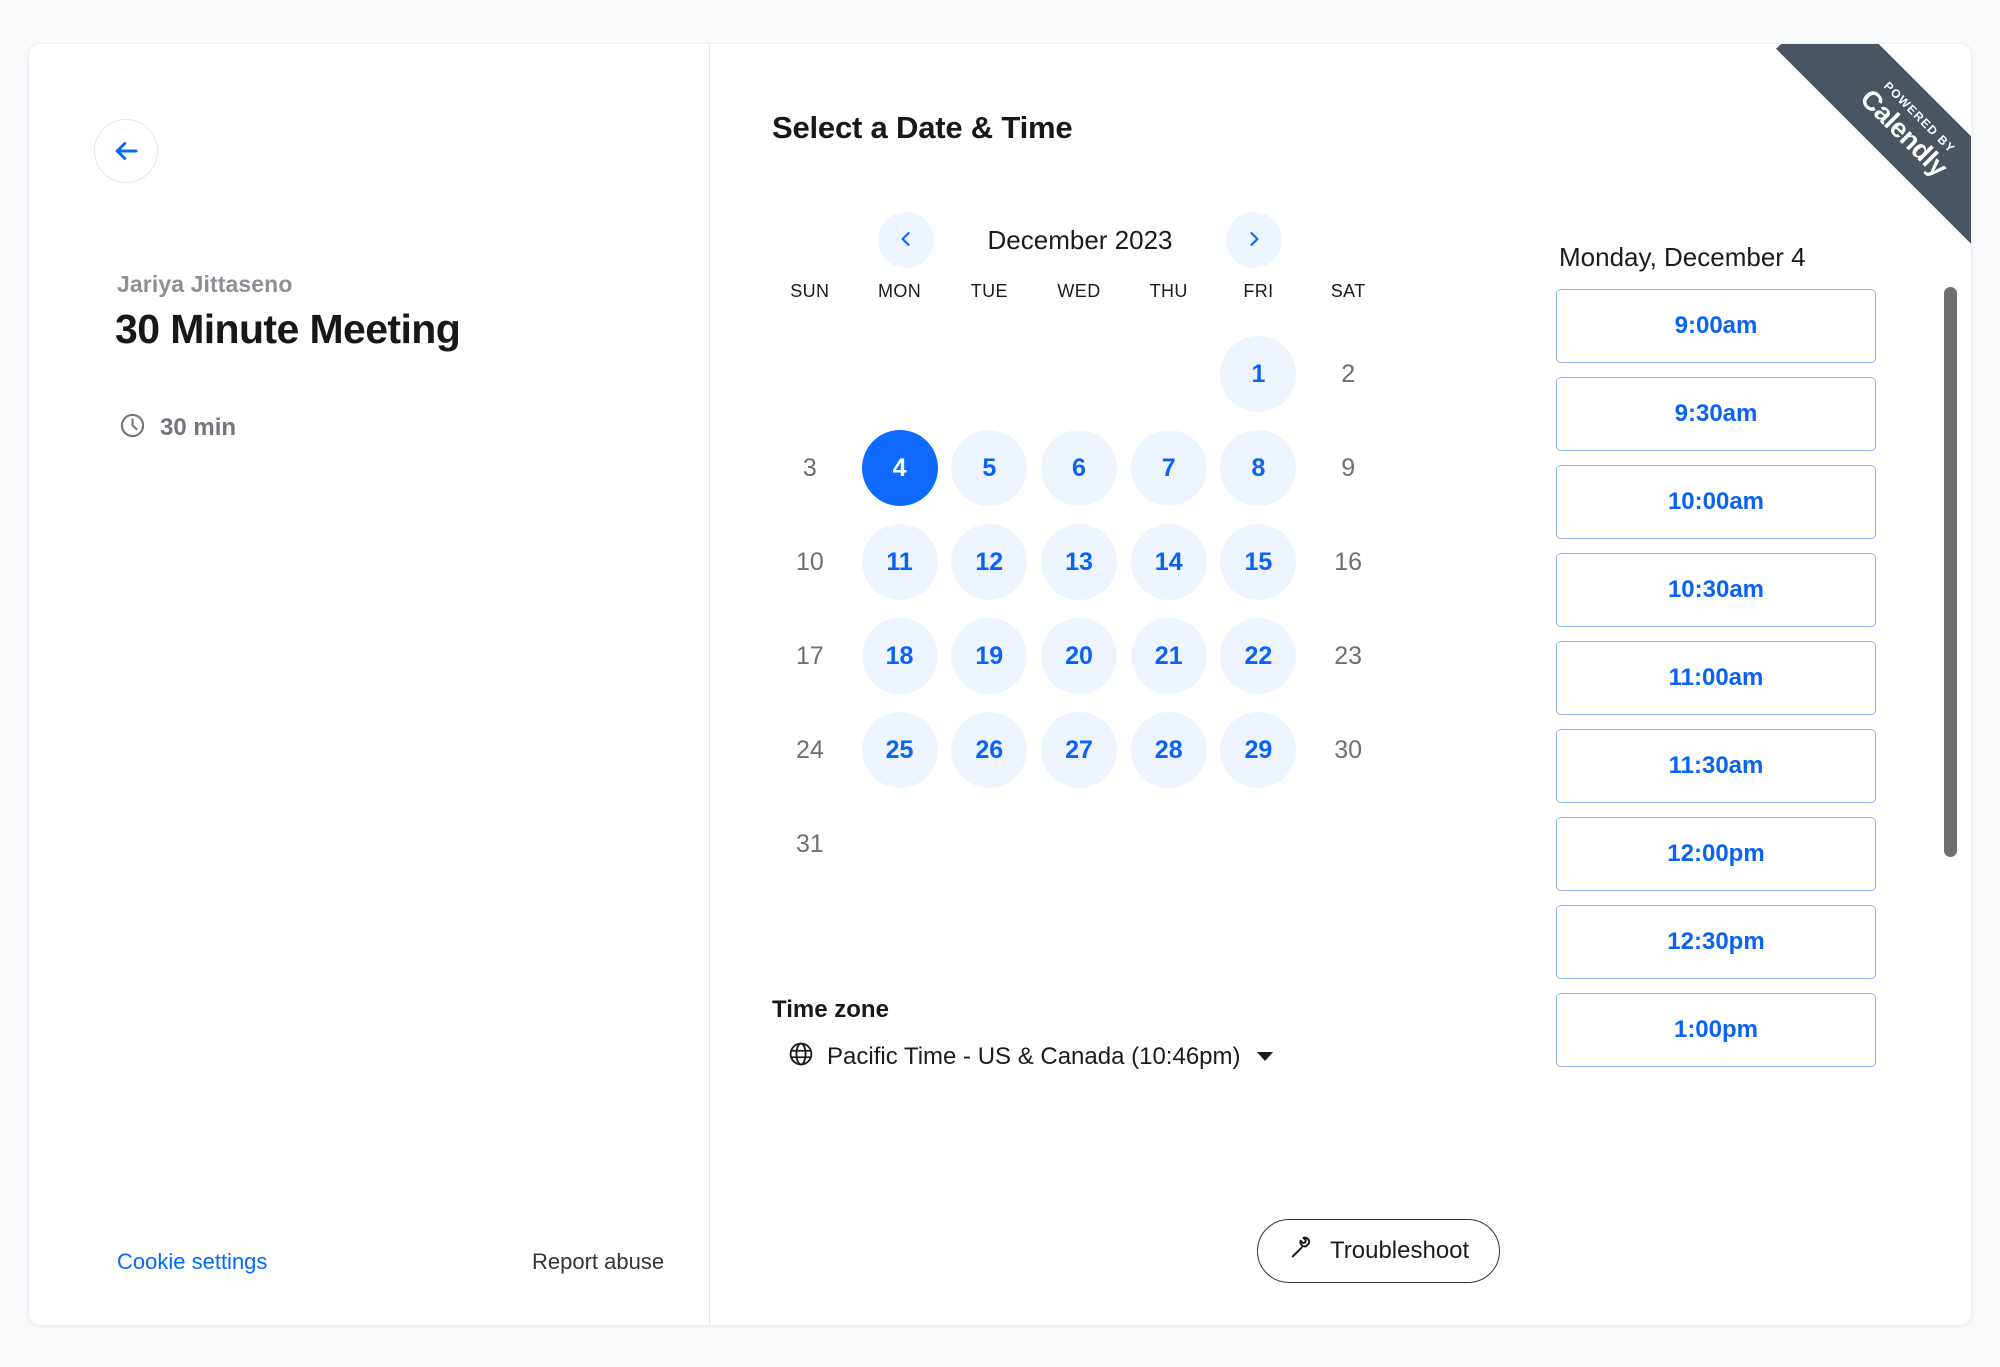 The width and height of the screenshot is (2000, 1367). I want to click on weekday-header-thu: THU, so click(1168, 291).